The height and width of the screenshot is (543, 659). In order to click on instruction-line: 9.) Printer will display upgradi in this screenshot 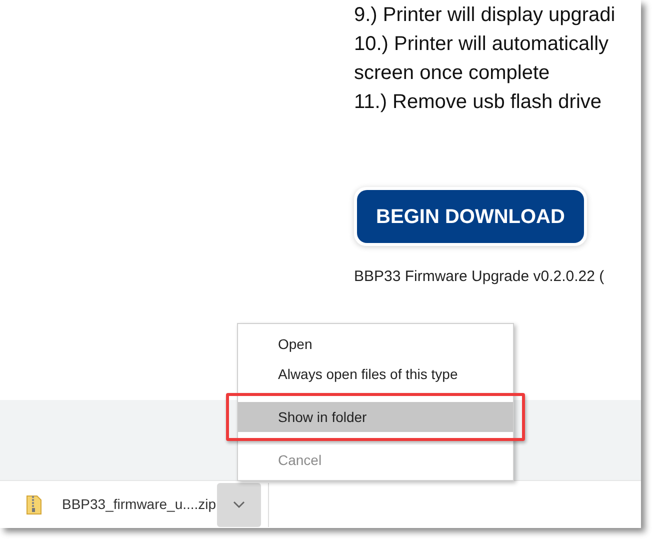, I will do `click(485, 15)`.